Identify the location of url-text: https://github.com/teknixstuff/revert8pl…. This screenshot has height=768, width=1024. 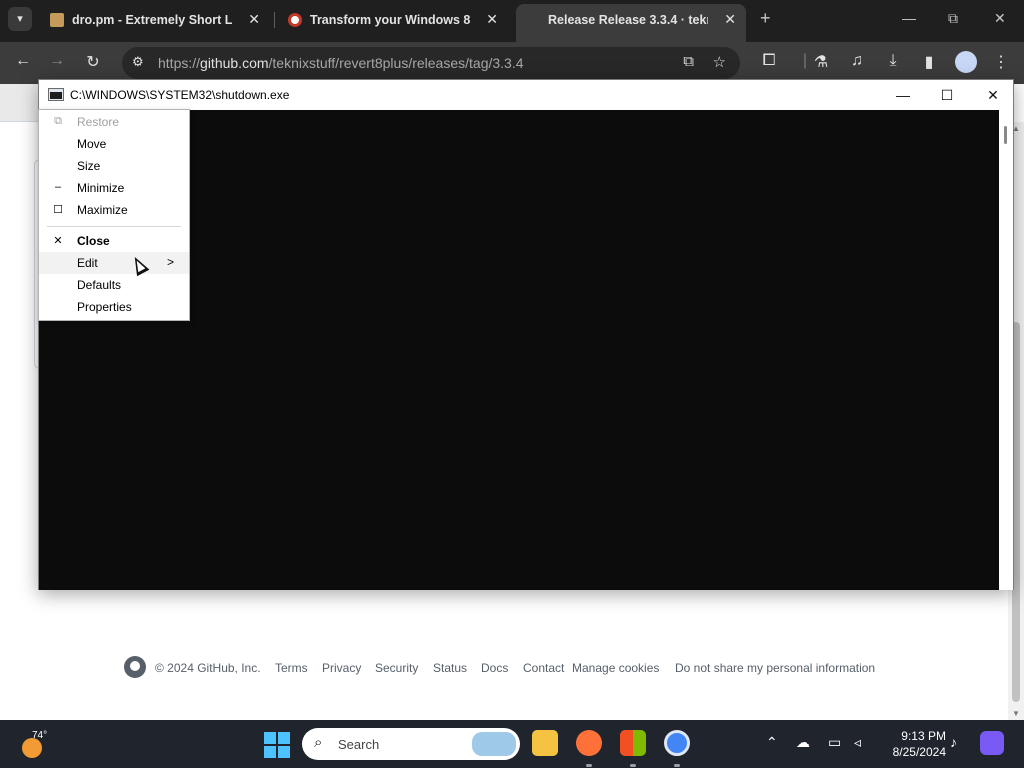
(341, 63).